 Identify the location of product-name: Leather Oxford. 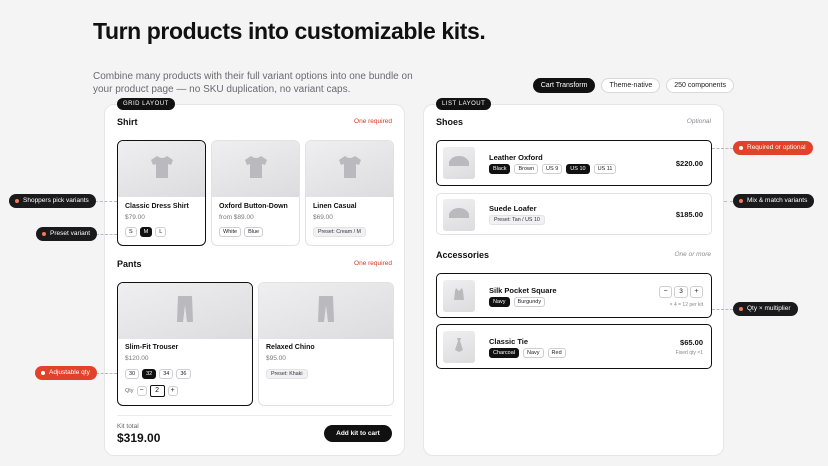
(516, 157).